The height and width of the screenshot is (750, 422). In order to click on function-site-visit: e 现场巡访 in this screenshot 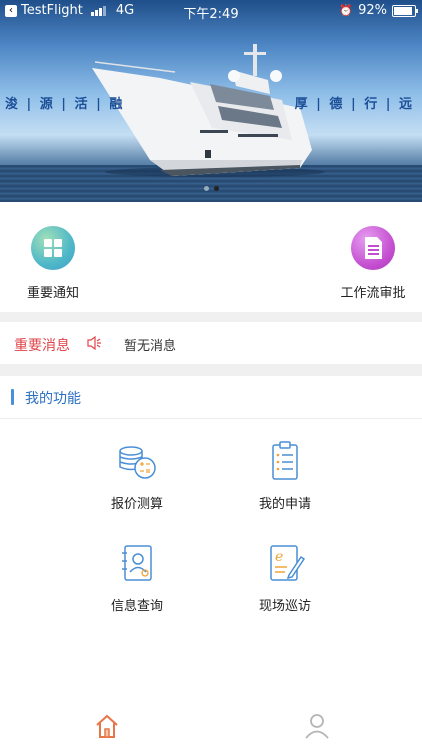, I will do `click(285, 577)`.